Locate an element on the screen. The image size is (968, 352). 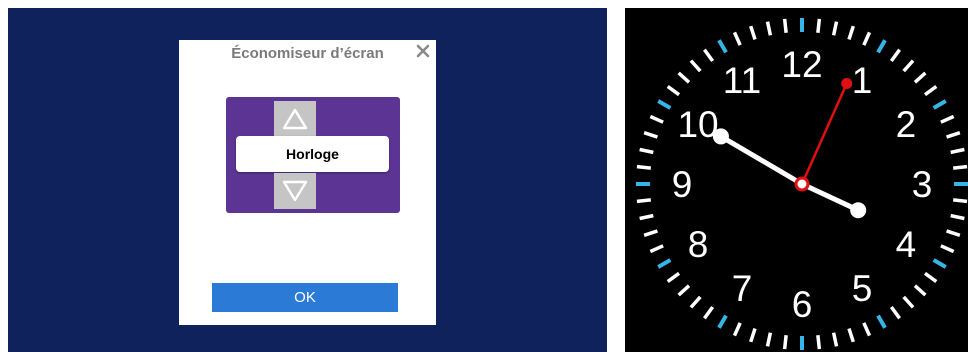
second-hand-tip is located at coordinates (847, 84).